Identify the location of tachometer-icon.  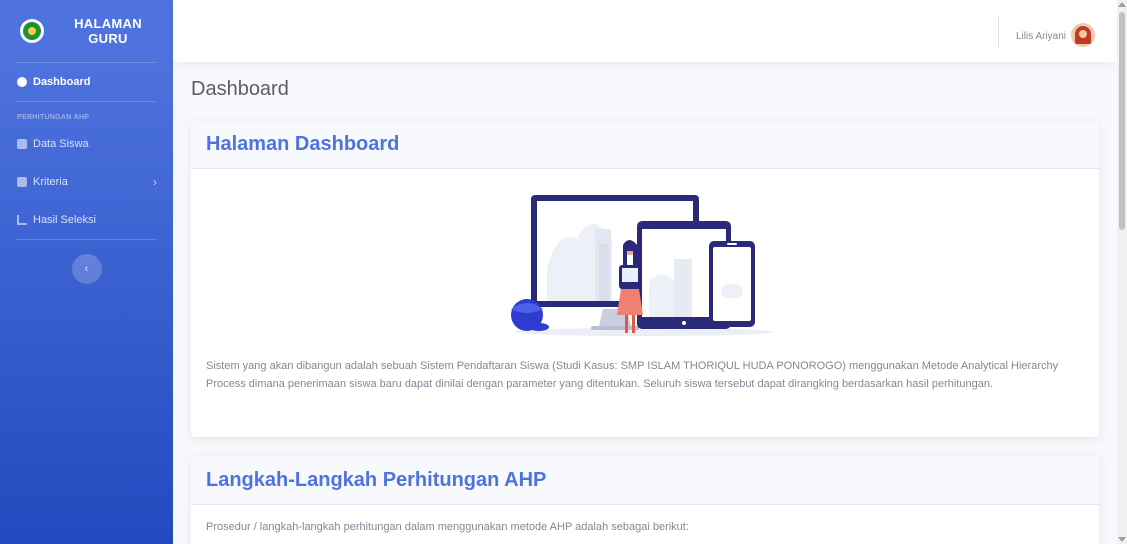
(22, 82).